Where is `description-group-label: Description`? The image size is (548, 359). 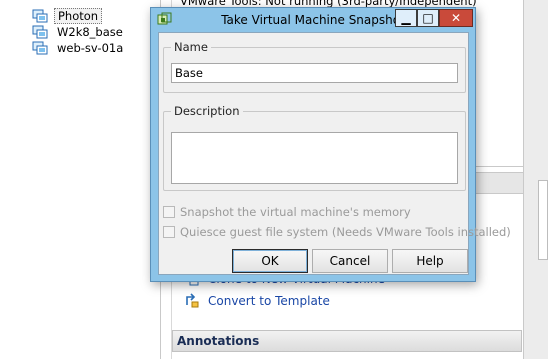 description-group-label: Description is located at coordinates (207, 111).